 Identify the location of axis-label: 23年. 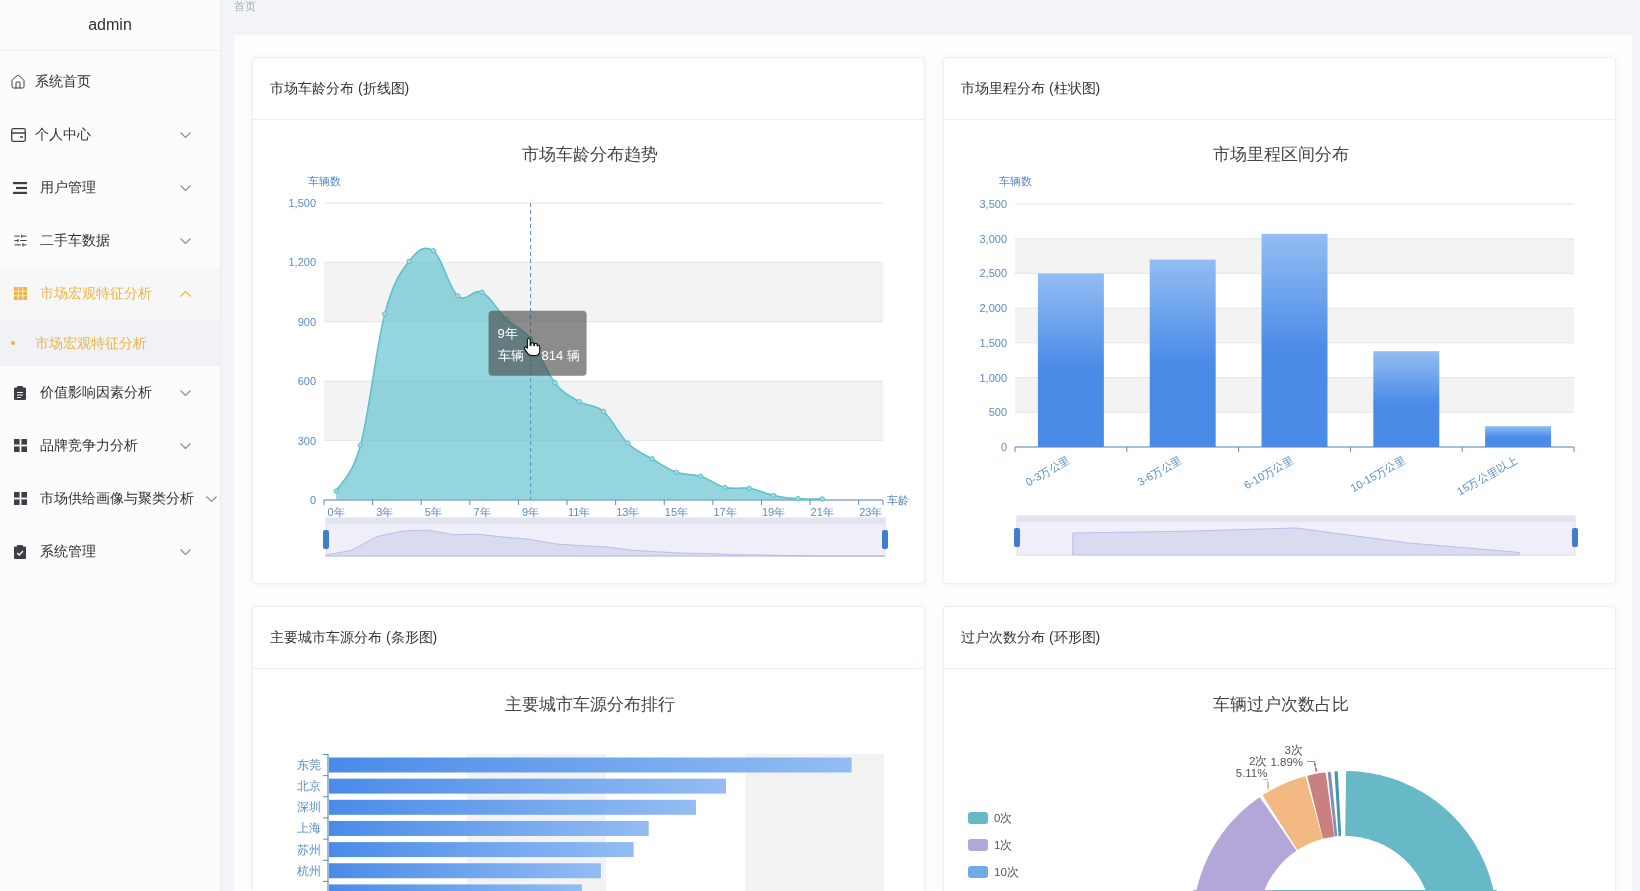
(871, 512).